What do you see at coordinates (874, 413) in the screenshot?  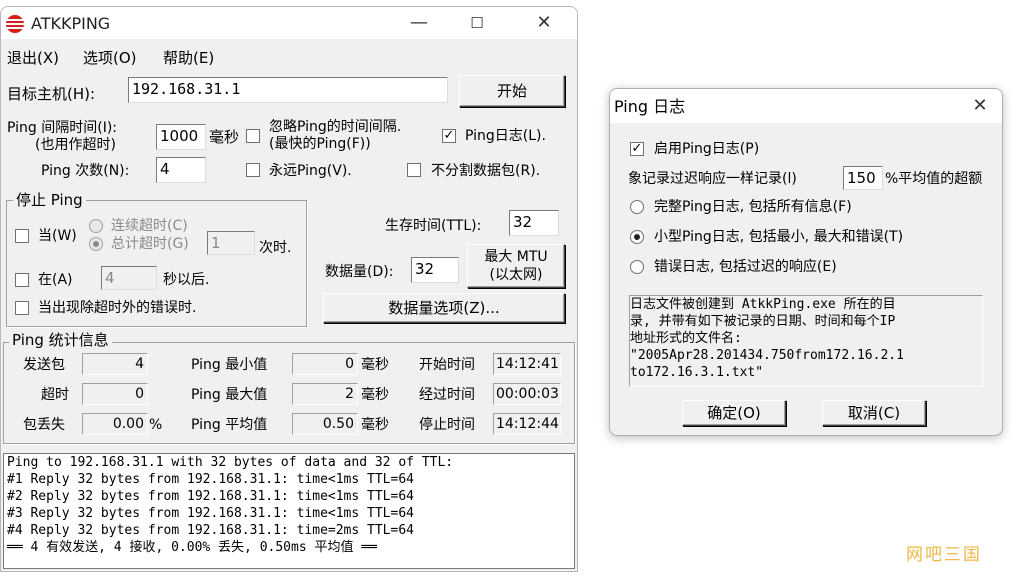 I see `cancel-button: 取消(C)` at bounding box center [874, 413].